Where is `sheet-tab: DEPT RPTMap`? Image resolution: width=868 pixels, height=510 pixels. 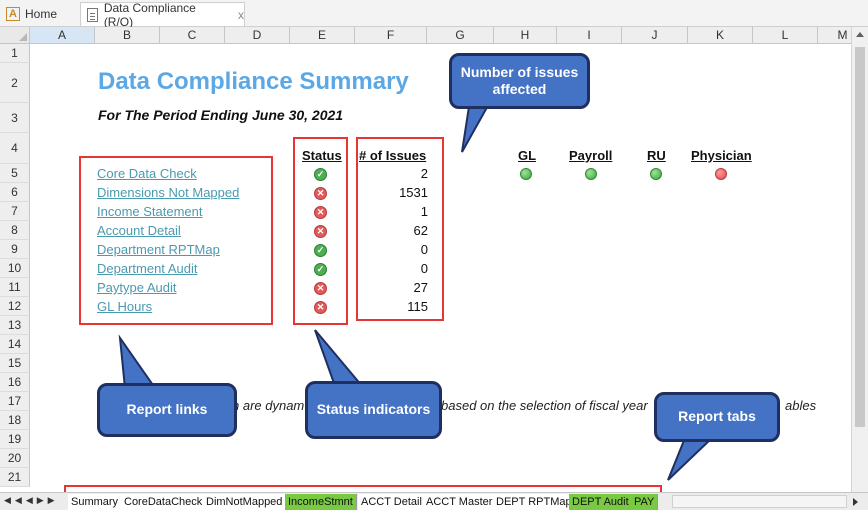 sheet-tab: DEPT RPTMap is located at coordinates (534, 502).